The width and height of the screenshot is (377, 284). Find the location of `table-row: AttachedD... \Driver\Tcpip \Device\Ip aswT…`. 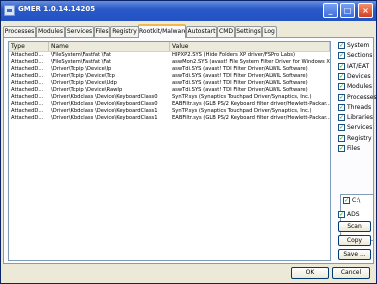

table-row: AttachedD... \Driver\Tcpip \Device\Ip aswT… is located at coordinates (169, 69).